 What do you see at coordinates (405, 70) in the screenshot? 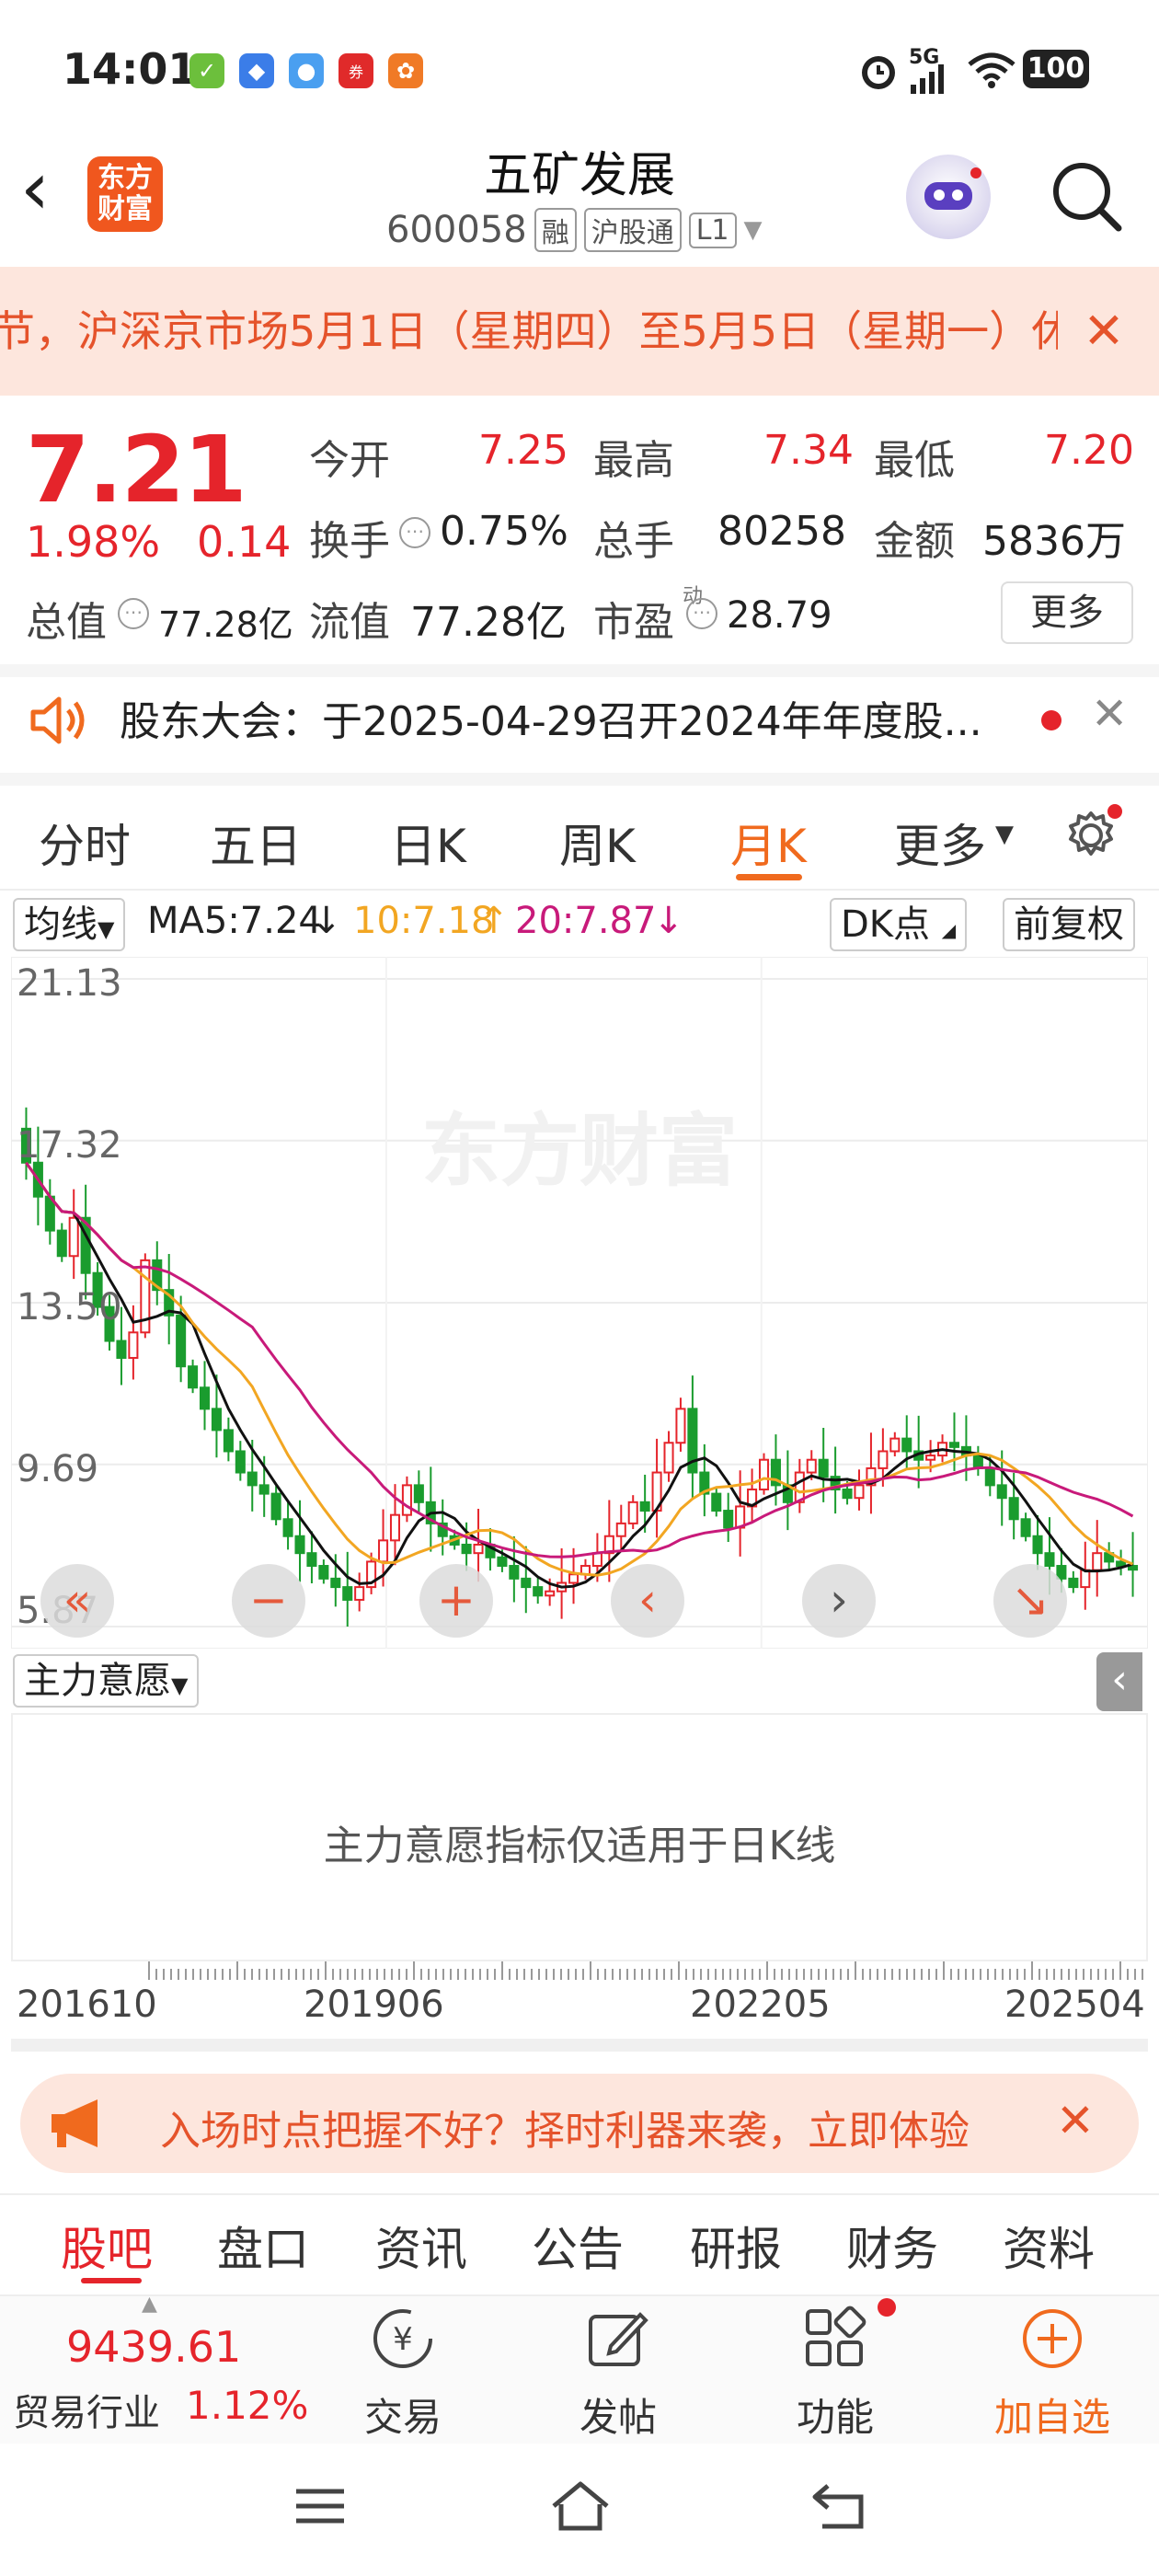
I see `app-notification-icon: ✿` at bounding box center [405, 70].